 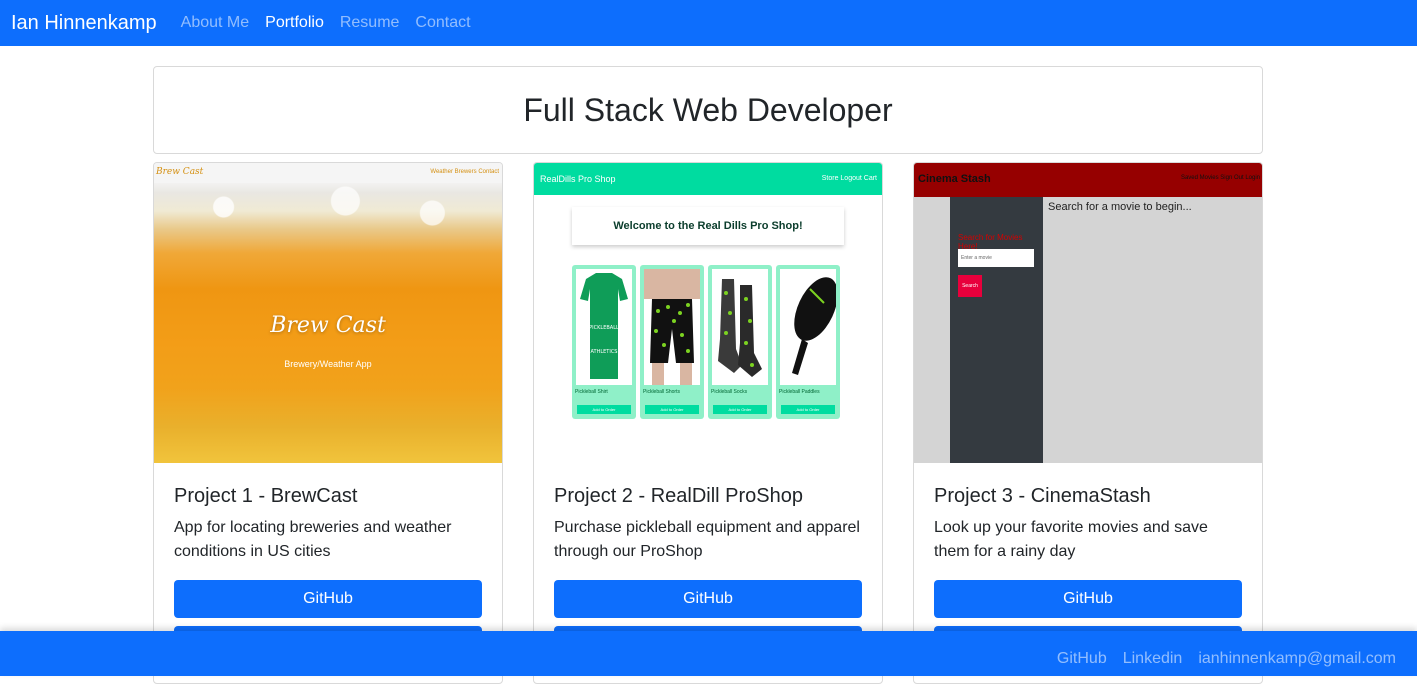 I want to click on product-card-socks: Pickleball Socks Add to Order, so click(x=740, y=342).